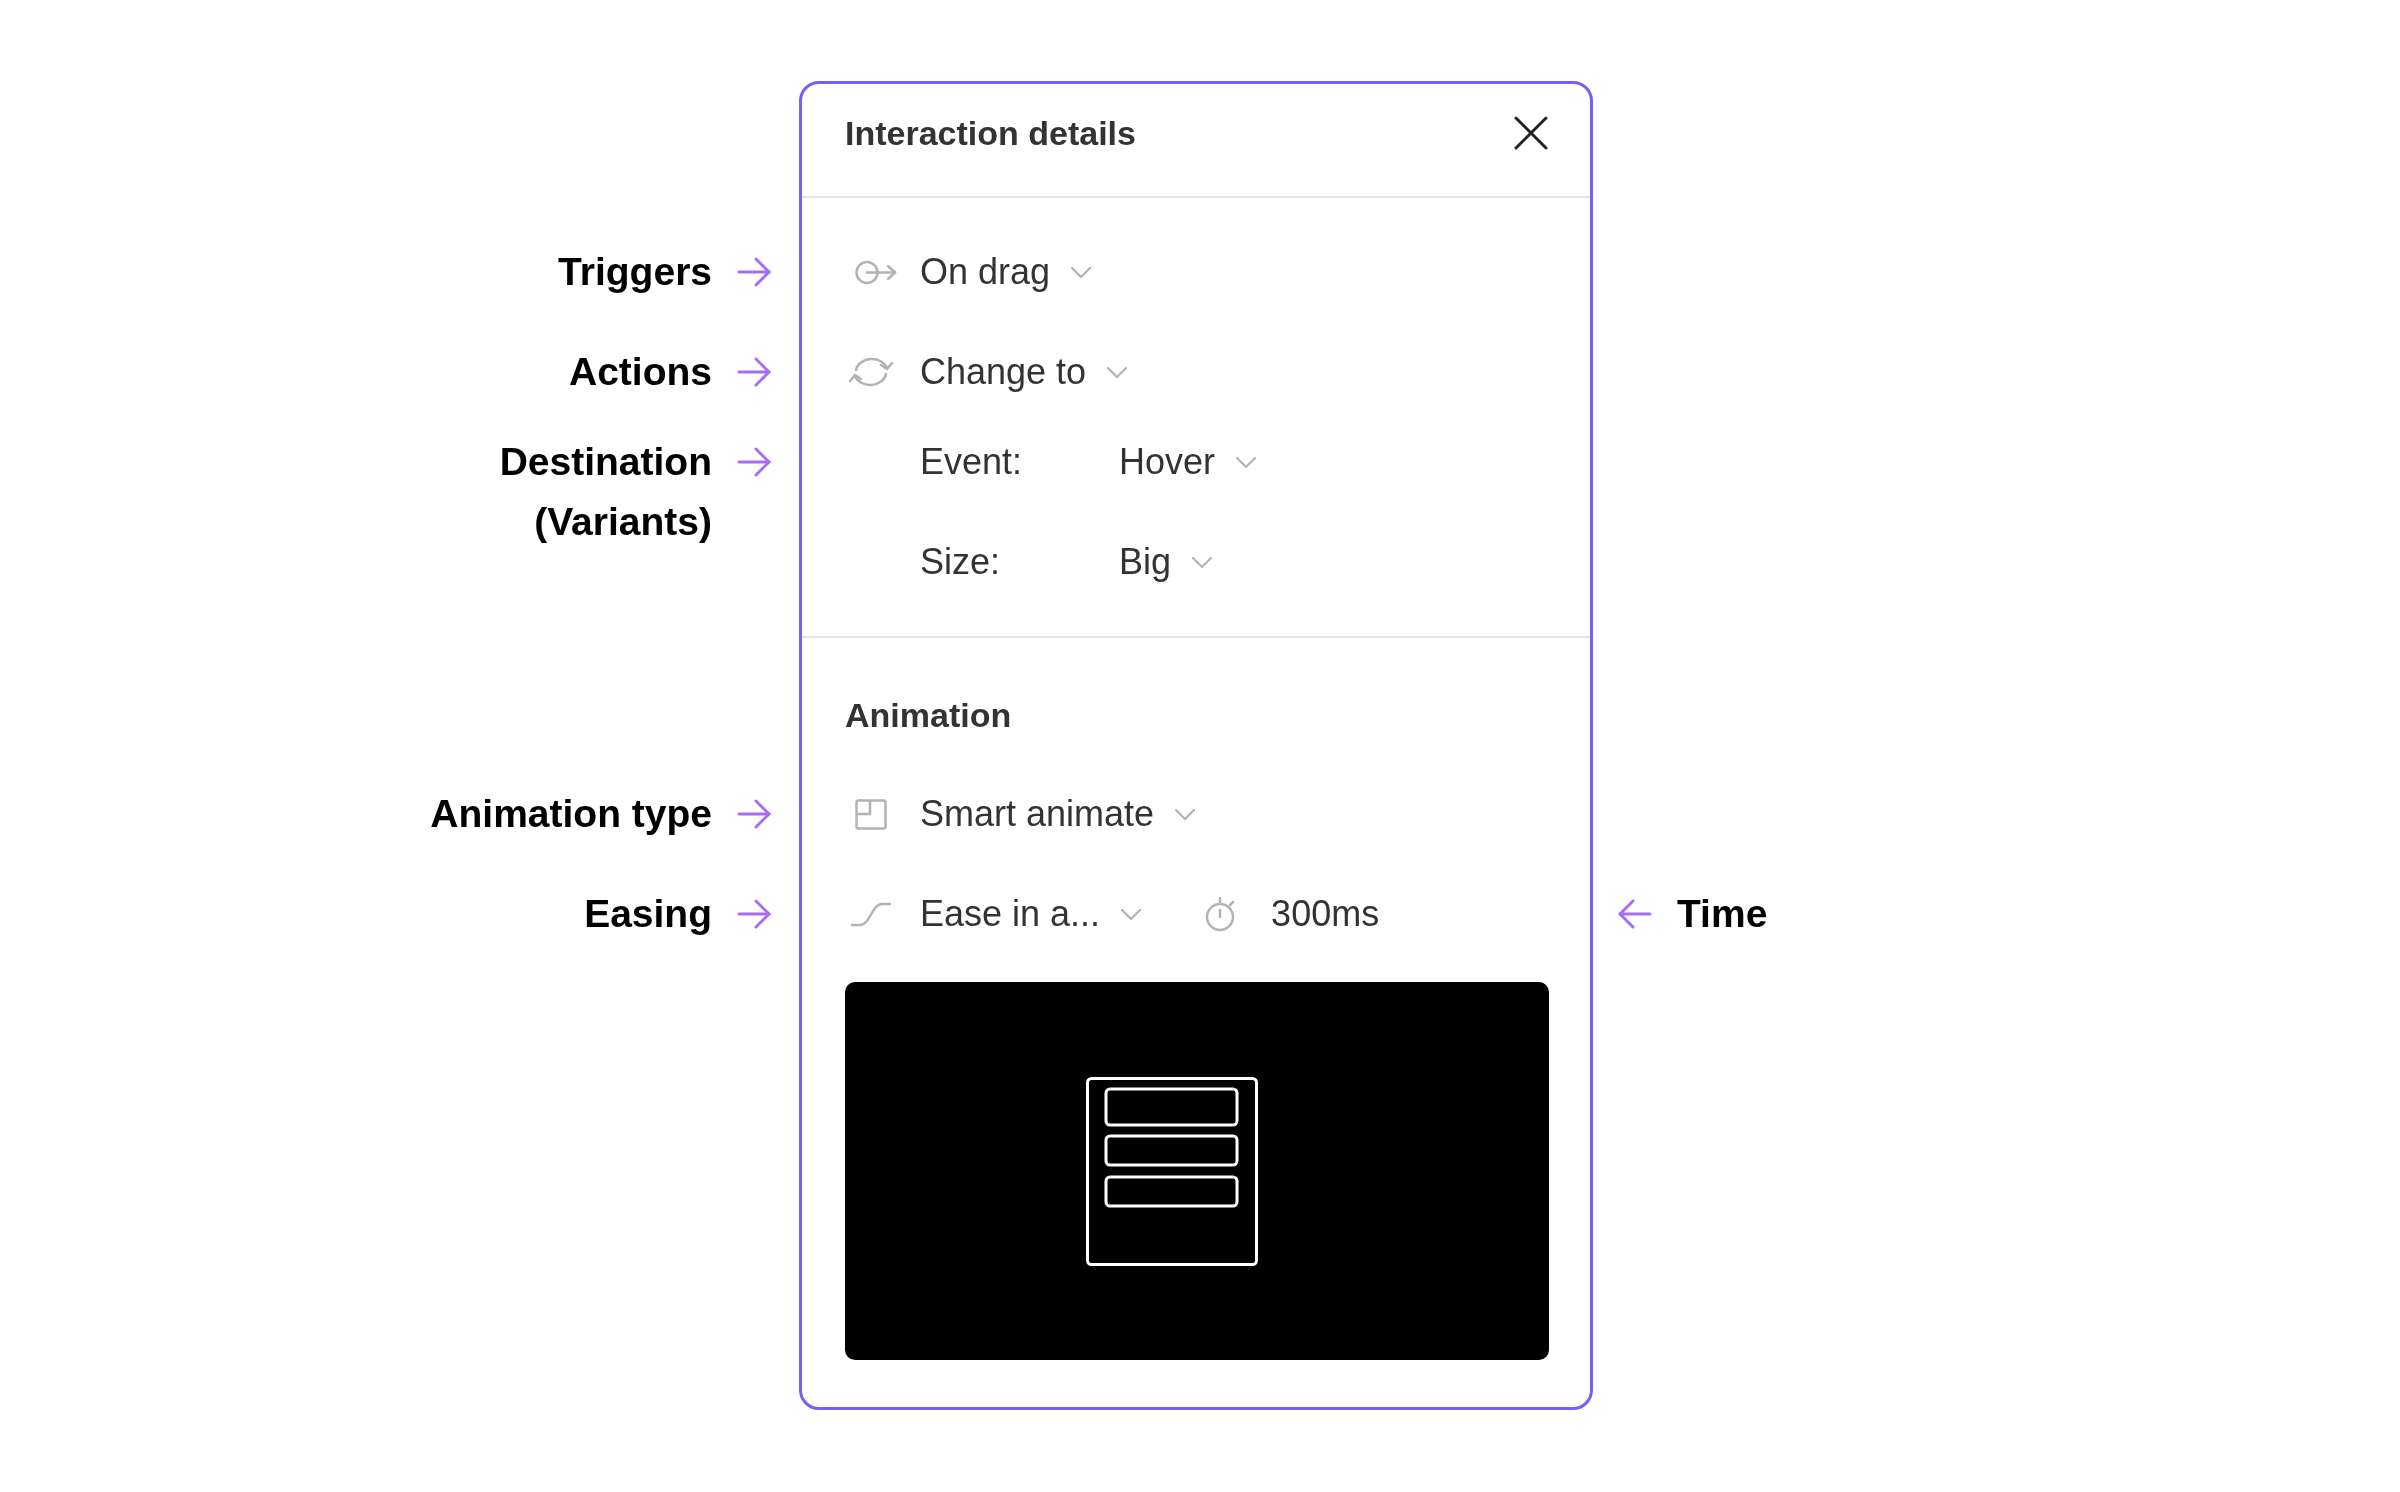 Image resolution: width=2400 pixels, height=1492 pixels. What do you see at coordinates (571, 814) in the screenshot?
I see `callout-label: Animation type` at bounding box center [571, 814].